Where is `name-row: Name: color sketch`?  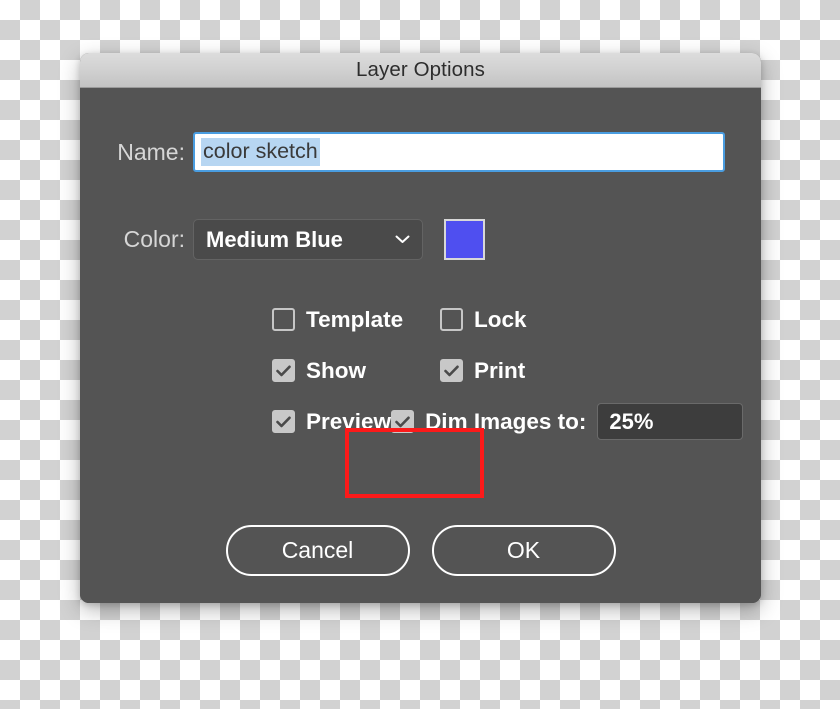 name-row: Name: color sketch is located at coordinates (420, 152).